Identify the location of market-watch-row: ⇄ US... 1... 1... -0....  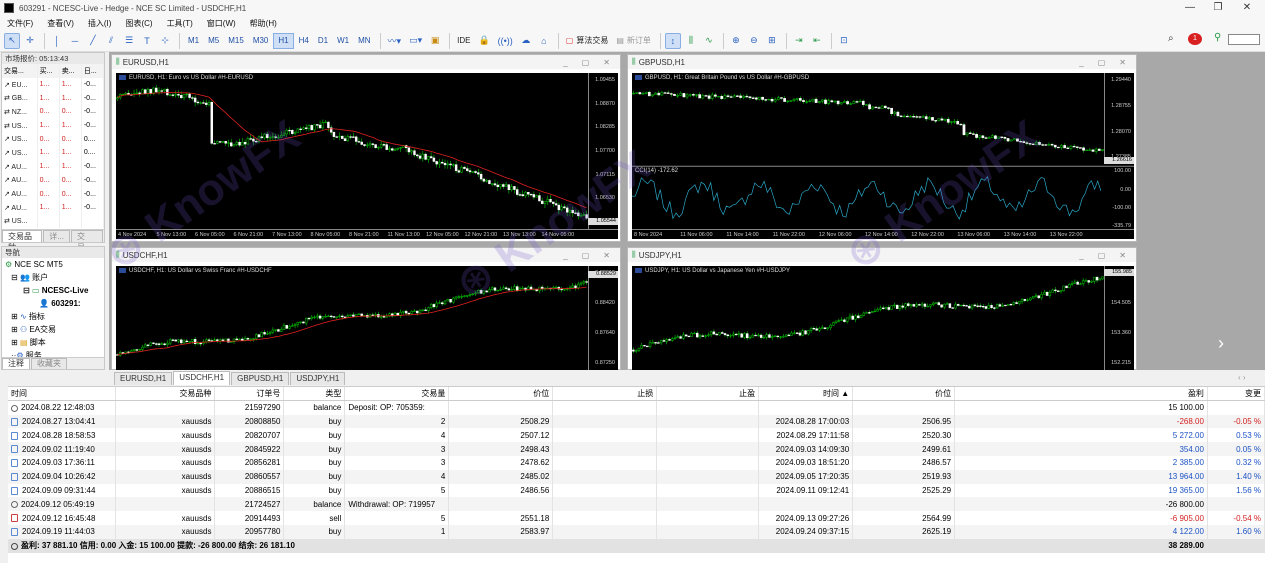
(53, 125).